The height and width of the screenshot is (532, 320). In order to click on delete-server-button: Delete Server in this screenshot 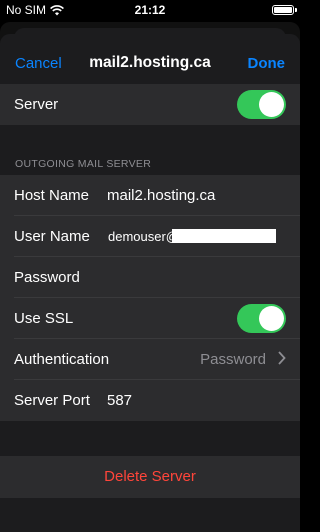, I will do `click(150, 477)`.